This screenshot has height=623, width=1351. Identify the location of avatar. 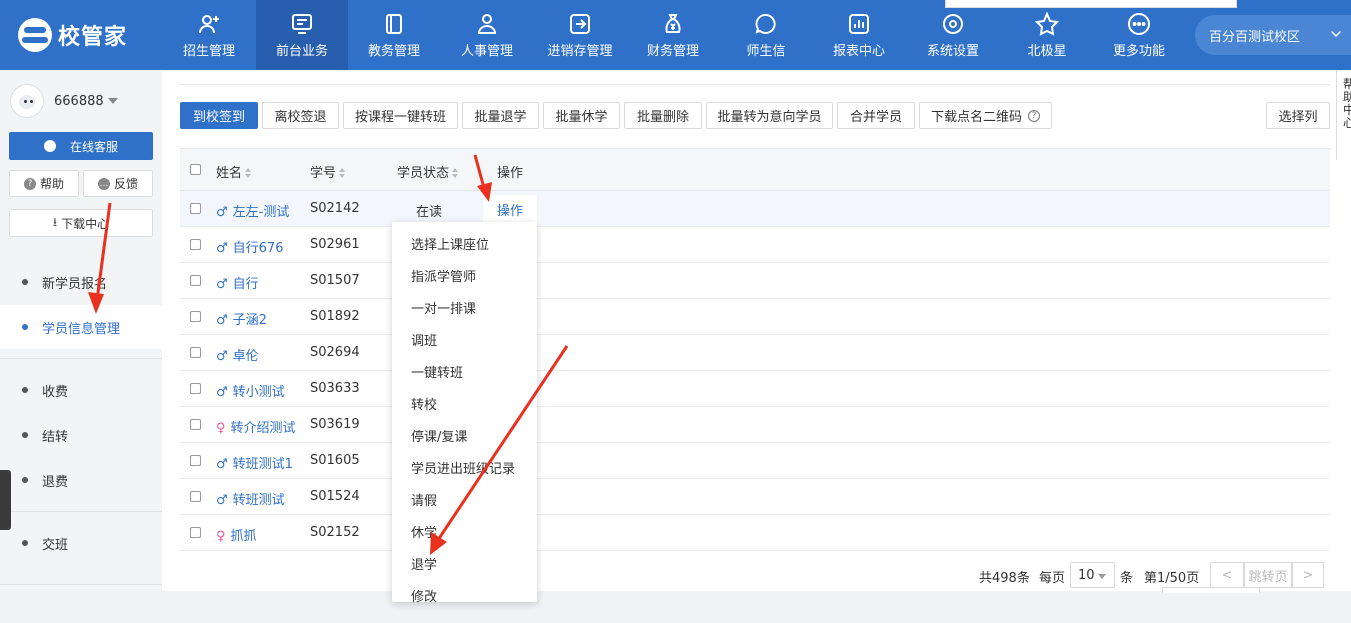
(27, 101).